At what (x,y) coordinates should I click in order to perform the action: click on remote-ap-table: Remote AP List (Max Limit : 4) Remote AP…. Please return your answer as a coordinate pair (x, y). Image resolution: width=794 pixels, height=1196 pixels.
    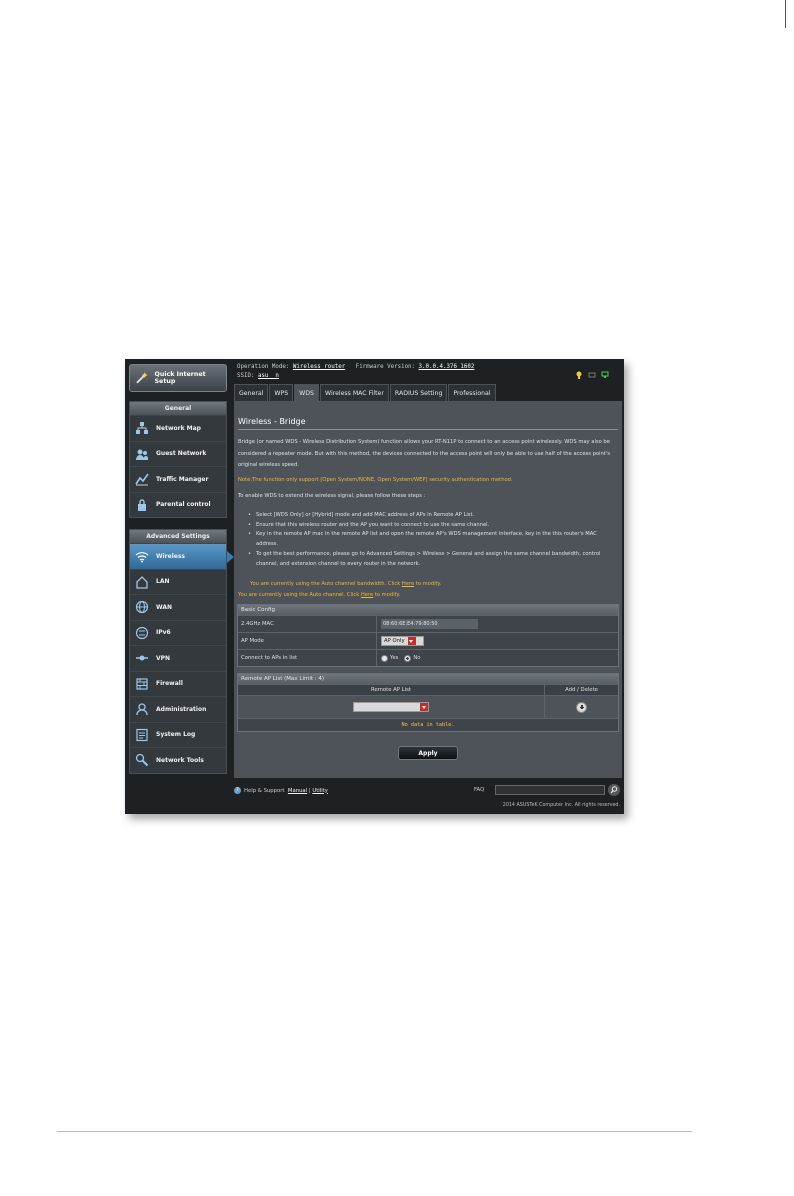
    Looking at the image, I should click on (428, 702).